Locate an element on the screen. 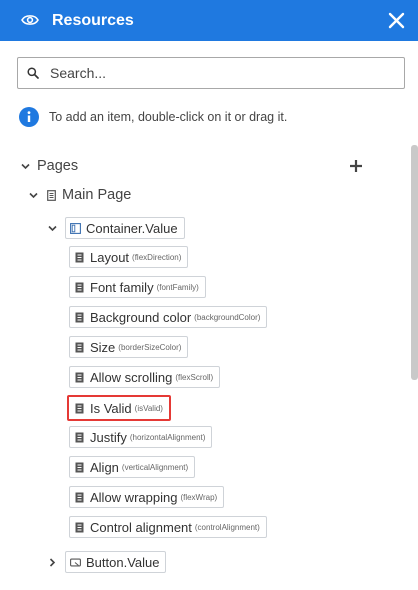 Image resolution: width=418 pixels, height=590 pixels. tree-node-button: Button.Value is located at coordinates (116, 562).